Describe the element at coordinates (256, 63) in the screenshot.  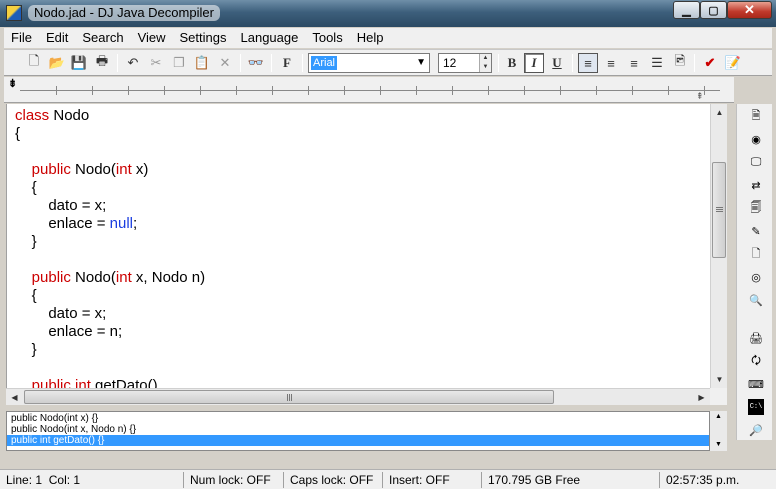
I see `find-binoculars-icon: 👓` at that location.